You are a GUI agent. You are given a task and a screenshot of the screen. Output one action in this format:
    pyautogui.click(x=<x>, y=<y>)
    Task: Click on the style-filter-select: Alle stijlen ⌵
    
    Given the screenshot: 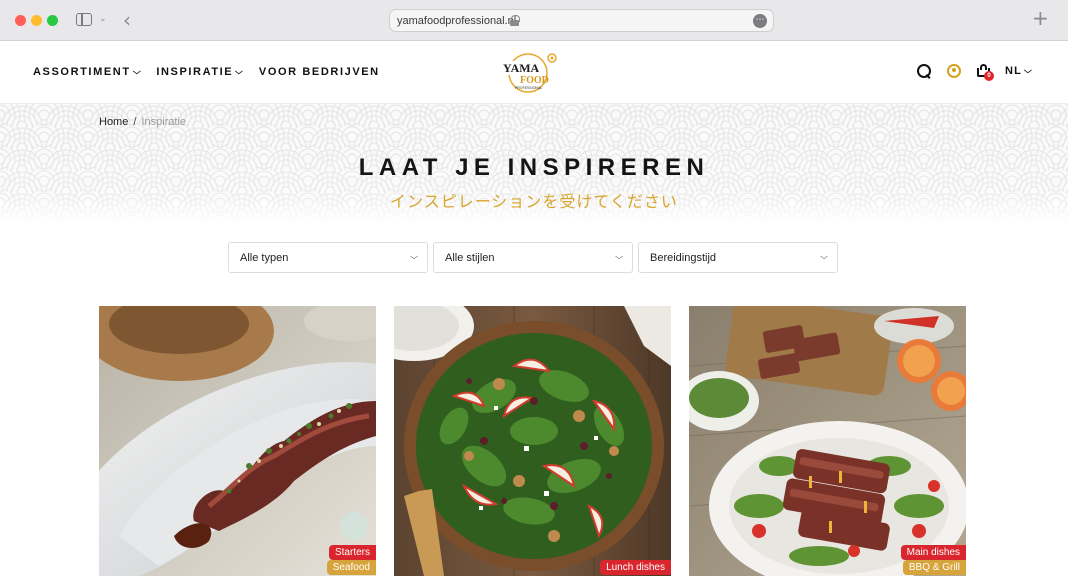 What is the action you would take?
    pyautogui.click(x=533, y=257)
    